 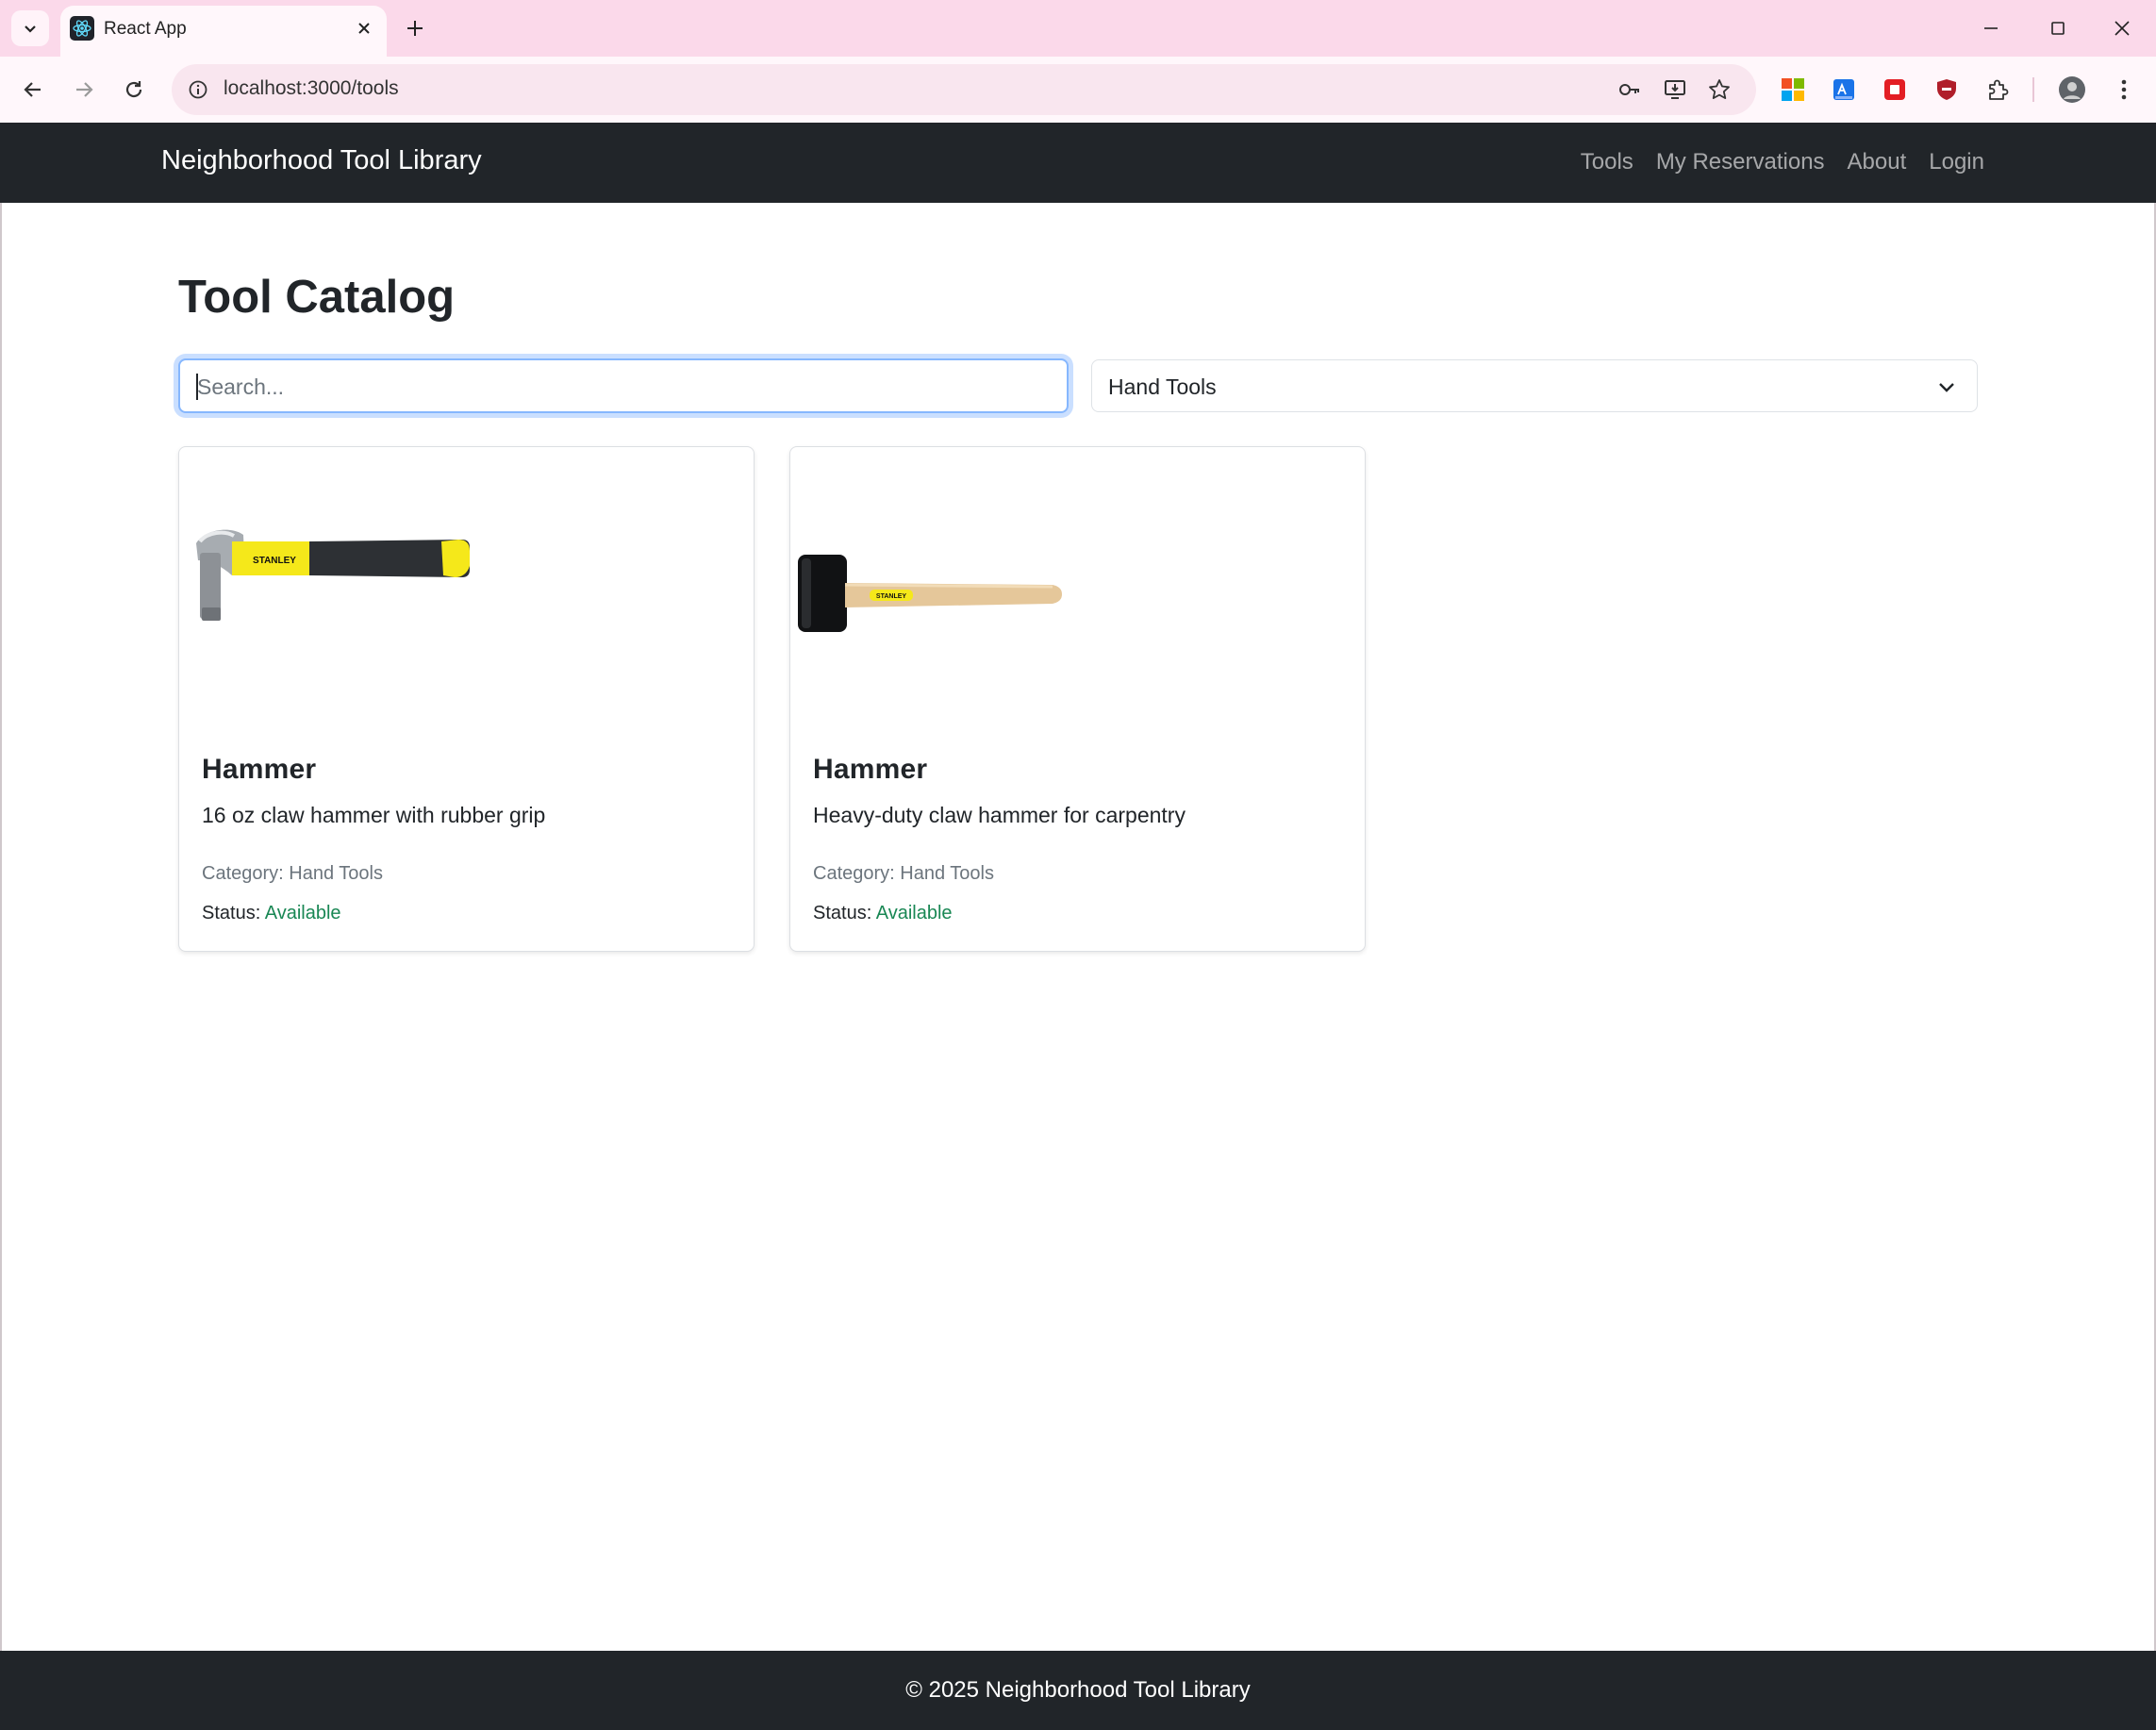 I want to click on card-description: Heavy-duty claw hammer for carpentry, so click(x=999, y=815).